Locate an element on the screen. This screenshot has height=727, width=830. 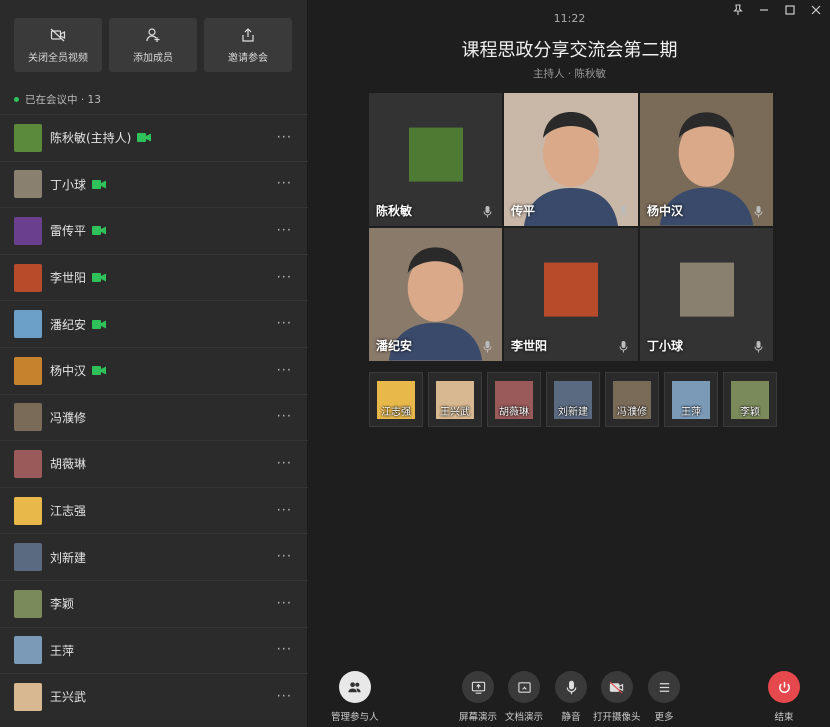
menu-icon is located at coordinates (664, 687).